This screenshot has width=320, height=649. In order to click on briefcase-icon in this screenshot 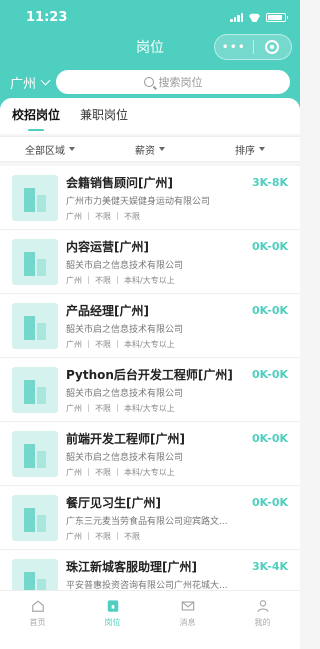, I will do `click(112, 606)`.